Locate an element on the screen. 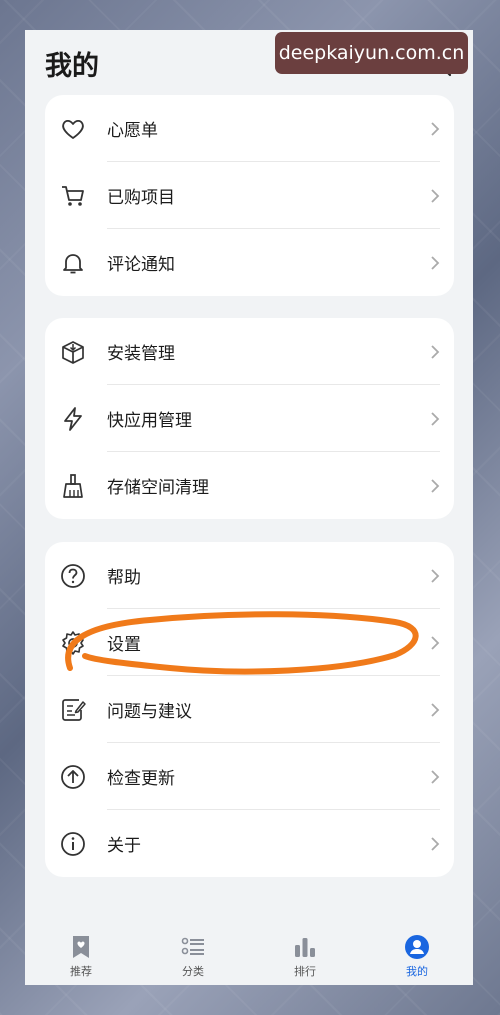 The image size is (500, 1015). tab-recommend: 推荐 is located at coordinates (81, 950).